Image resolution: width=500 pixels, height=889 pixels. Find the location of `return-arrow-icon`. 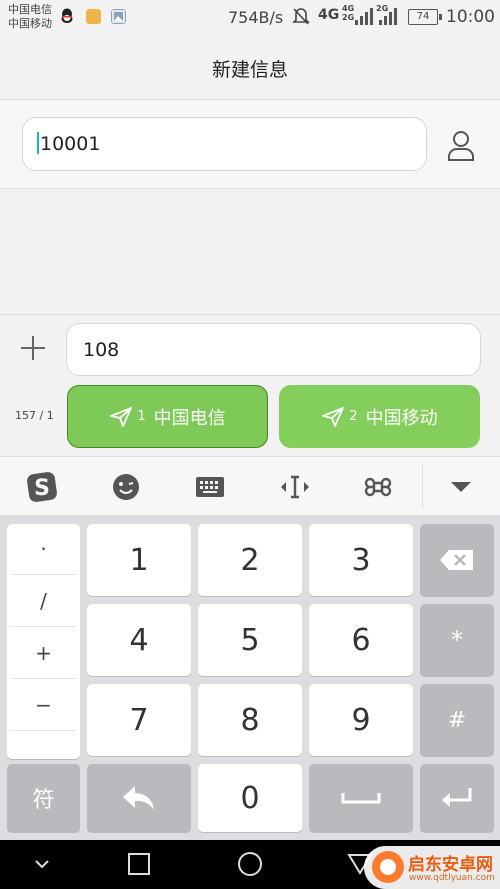

return-arrow-icon is located at coordinates (138, 798).